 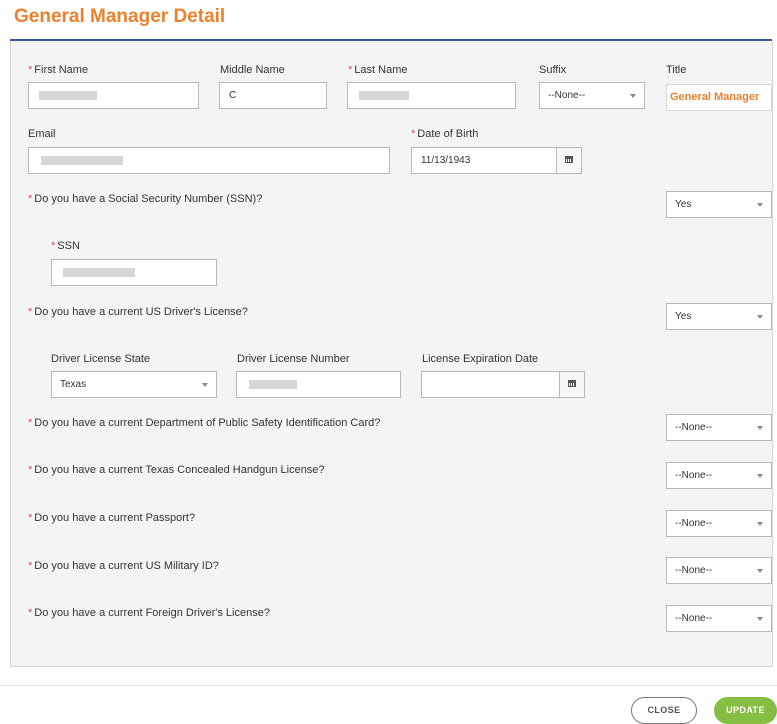 I want to click on passport-question-label: * Do you have a current Passport?, so click(x=112, y=518).